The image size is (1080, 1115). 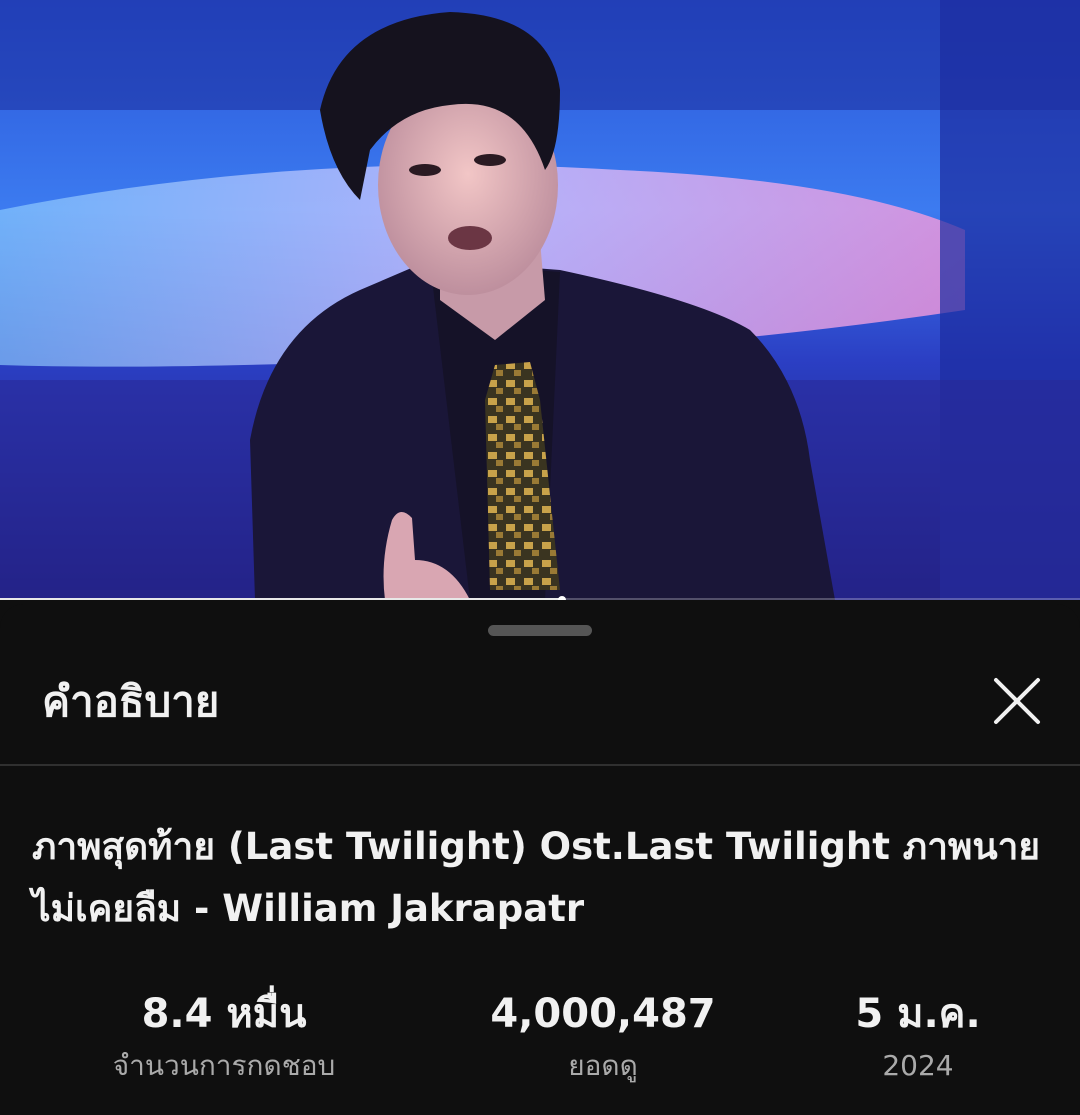 I want to click on publish-year: 2024, so click(x=918, y=1065).